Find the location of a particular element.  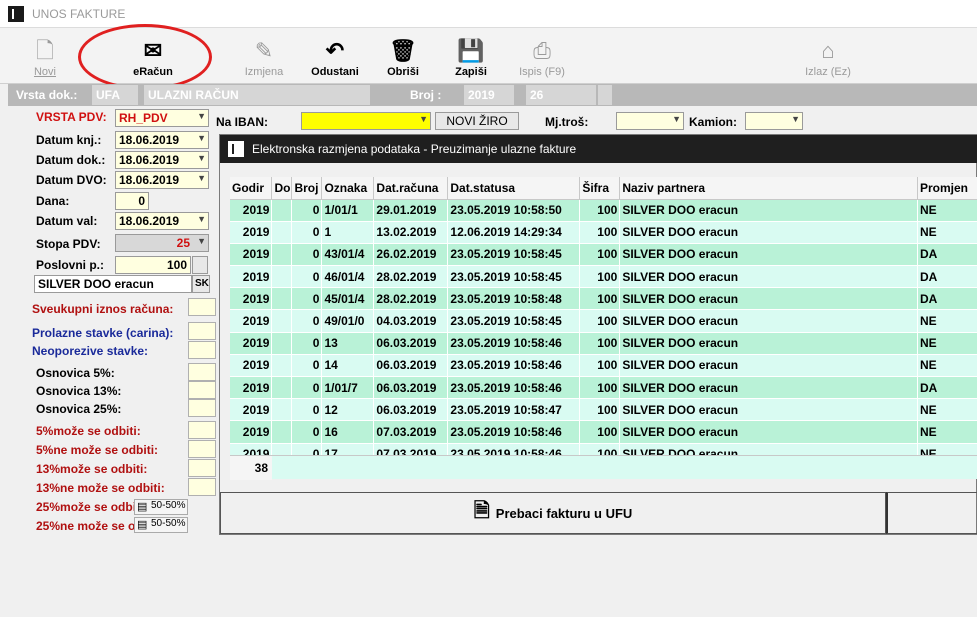

column-header: Godir is located at coordinates (251, 188).